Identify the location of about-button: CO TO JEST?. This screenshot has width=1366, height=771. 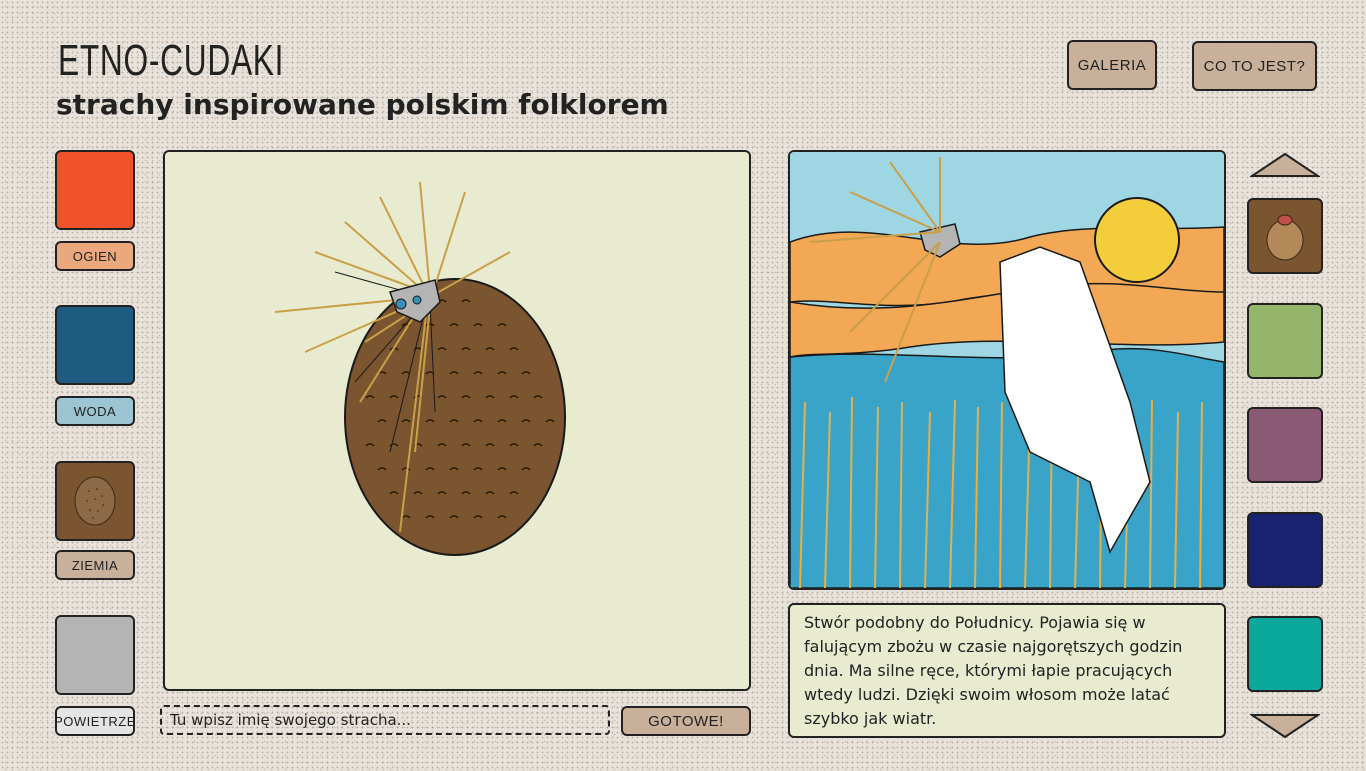
(1254, 66).